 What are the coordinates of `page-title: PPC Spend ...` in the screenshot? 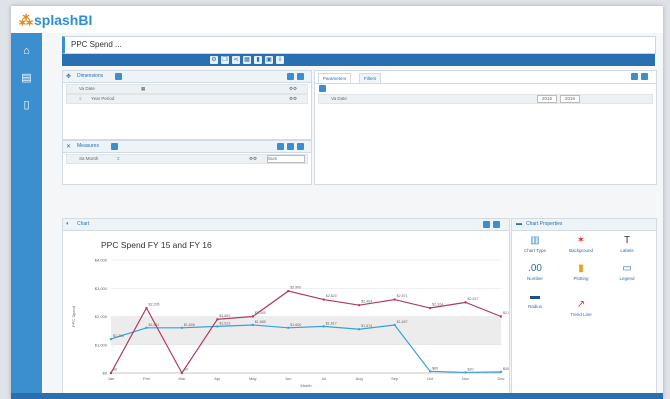 It's located at (96, 44).